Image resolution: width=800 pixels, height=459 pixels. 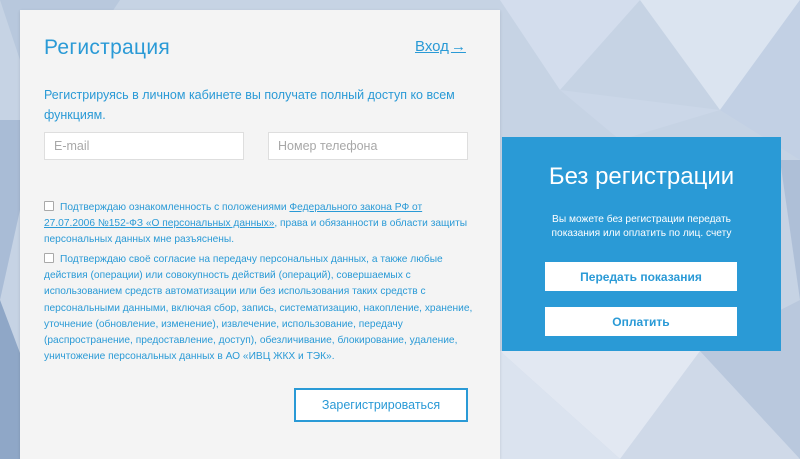 I want to click on arrow-right-icon: →, so click(x=458, y=46).